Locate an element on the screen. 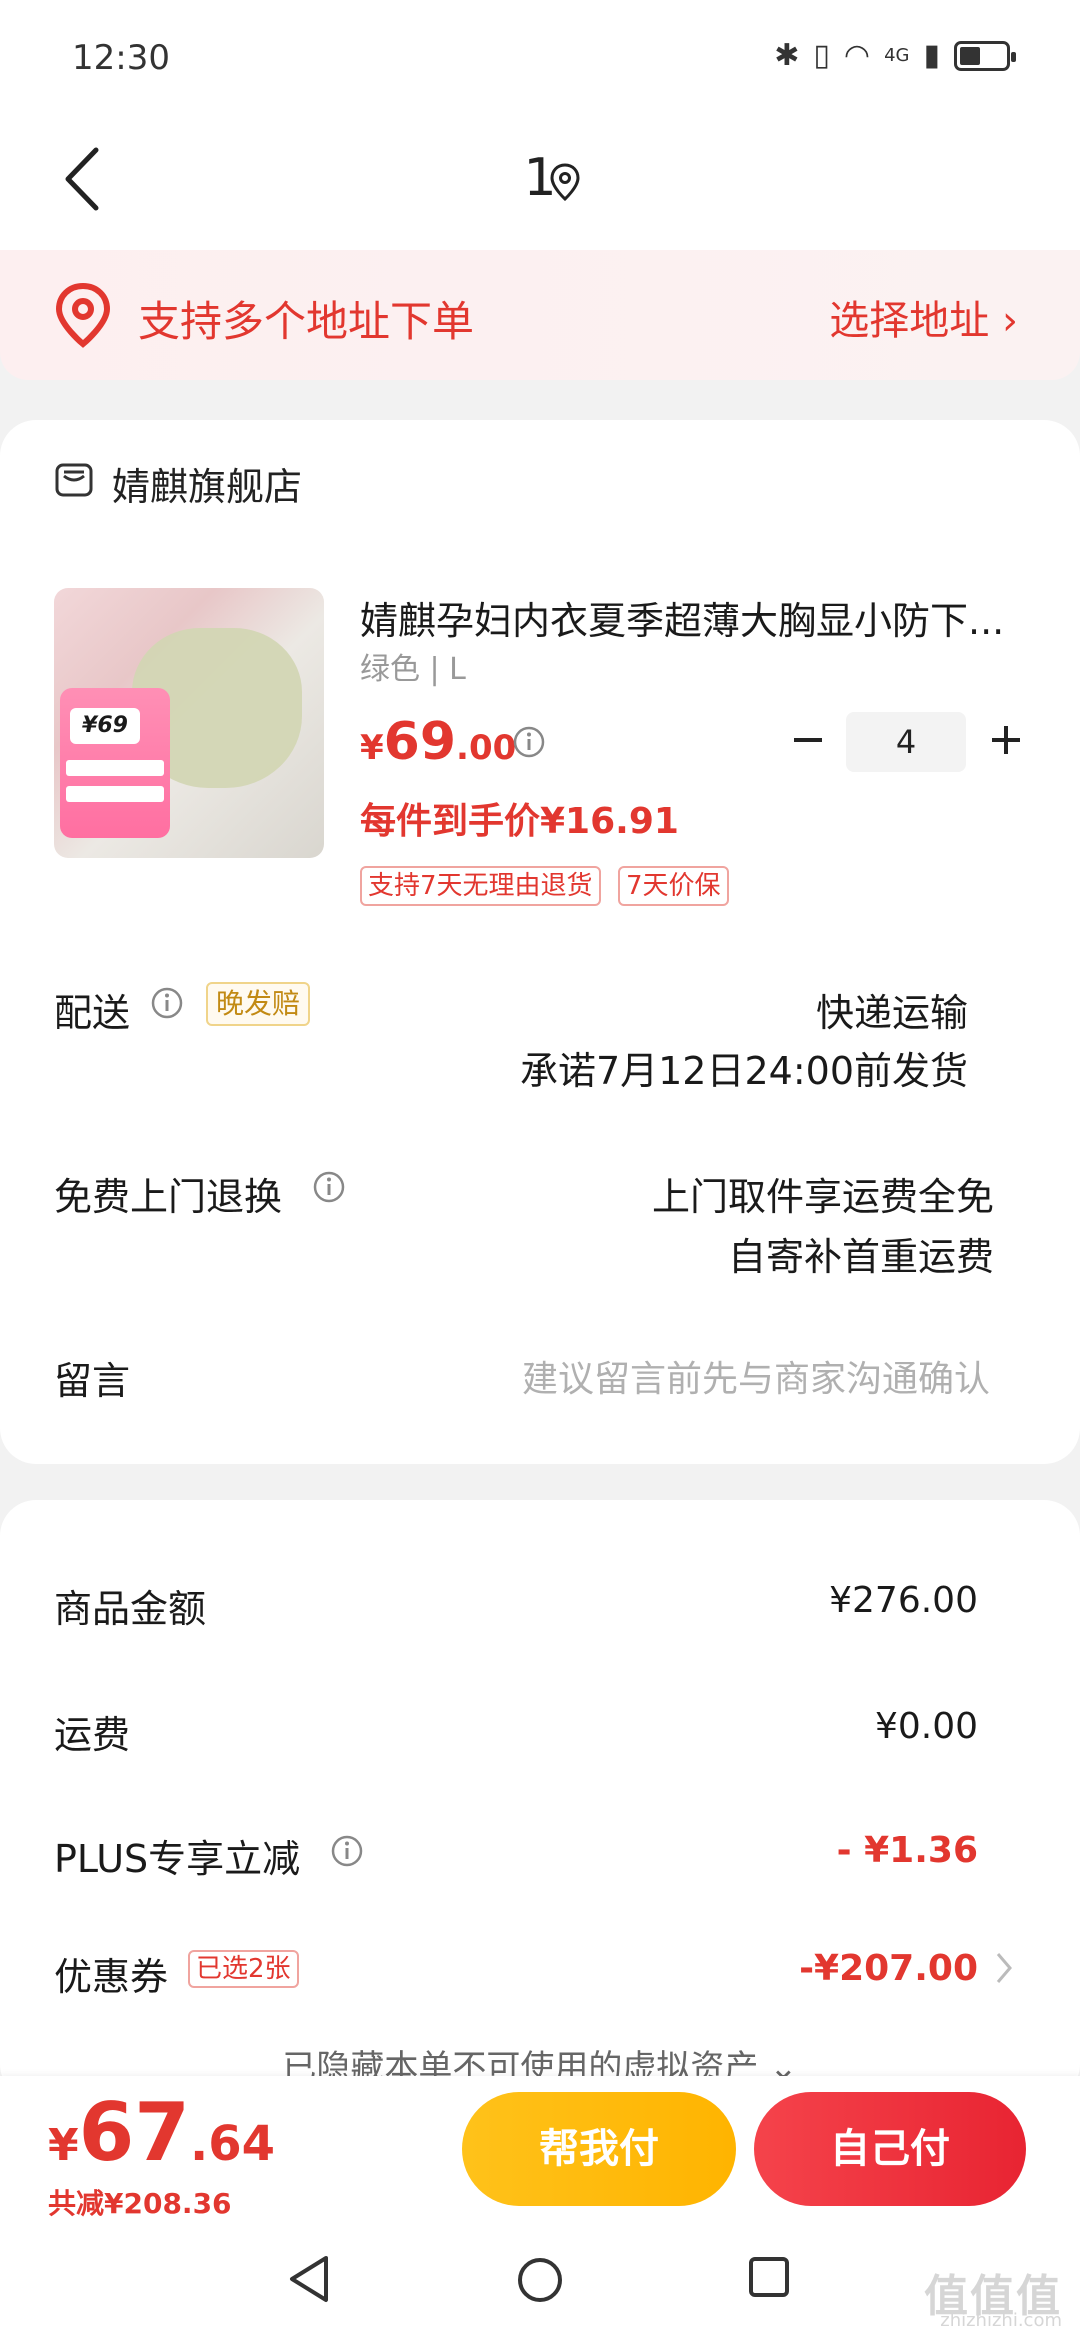 The width and height of the screenshot is (1080, 2340). total-symbol: ¥ is located at coordinates (63, 2145).